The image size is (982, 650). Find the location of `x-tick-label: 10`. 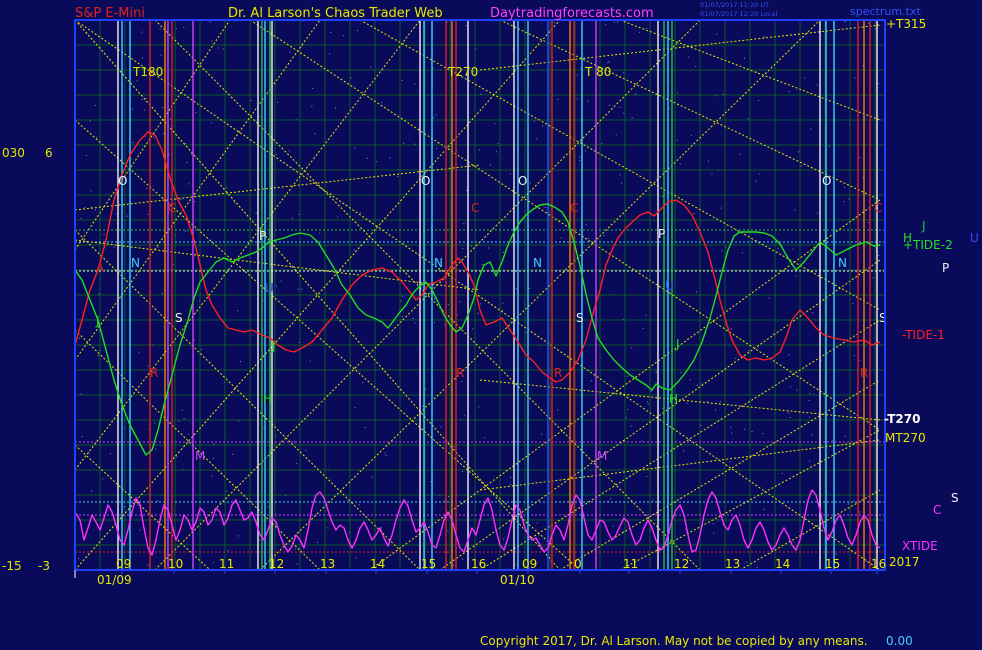

x-tick-label: 10 is located at coordinates (175, 564).